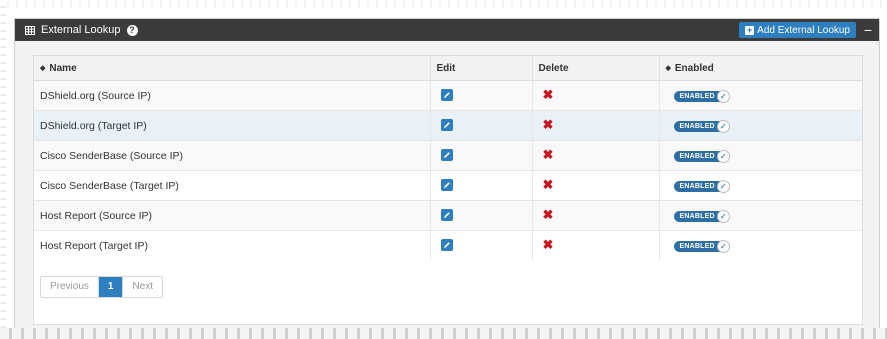 The width and height of the screenshot is (887, 339). Describe the element at coordinates (803, 30) in the screenshot. I see `add-external-lookup-label: Add External Lookup` at that location.